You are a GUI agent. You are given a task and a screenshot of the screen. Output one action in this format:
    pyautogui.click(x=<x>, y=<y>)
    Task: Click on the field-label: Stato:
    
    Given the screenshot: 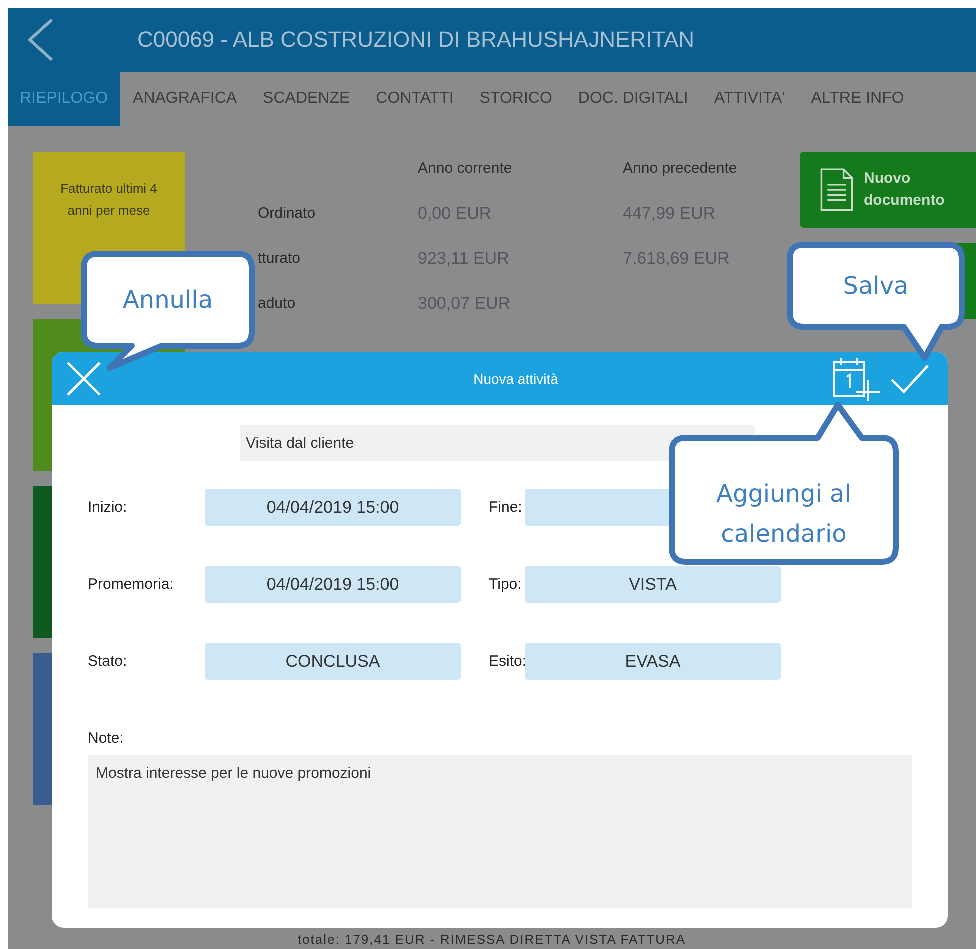 What is the action you would take?
    pyautogui.click(x=108, y=661)
    